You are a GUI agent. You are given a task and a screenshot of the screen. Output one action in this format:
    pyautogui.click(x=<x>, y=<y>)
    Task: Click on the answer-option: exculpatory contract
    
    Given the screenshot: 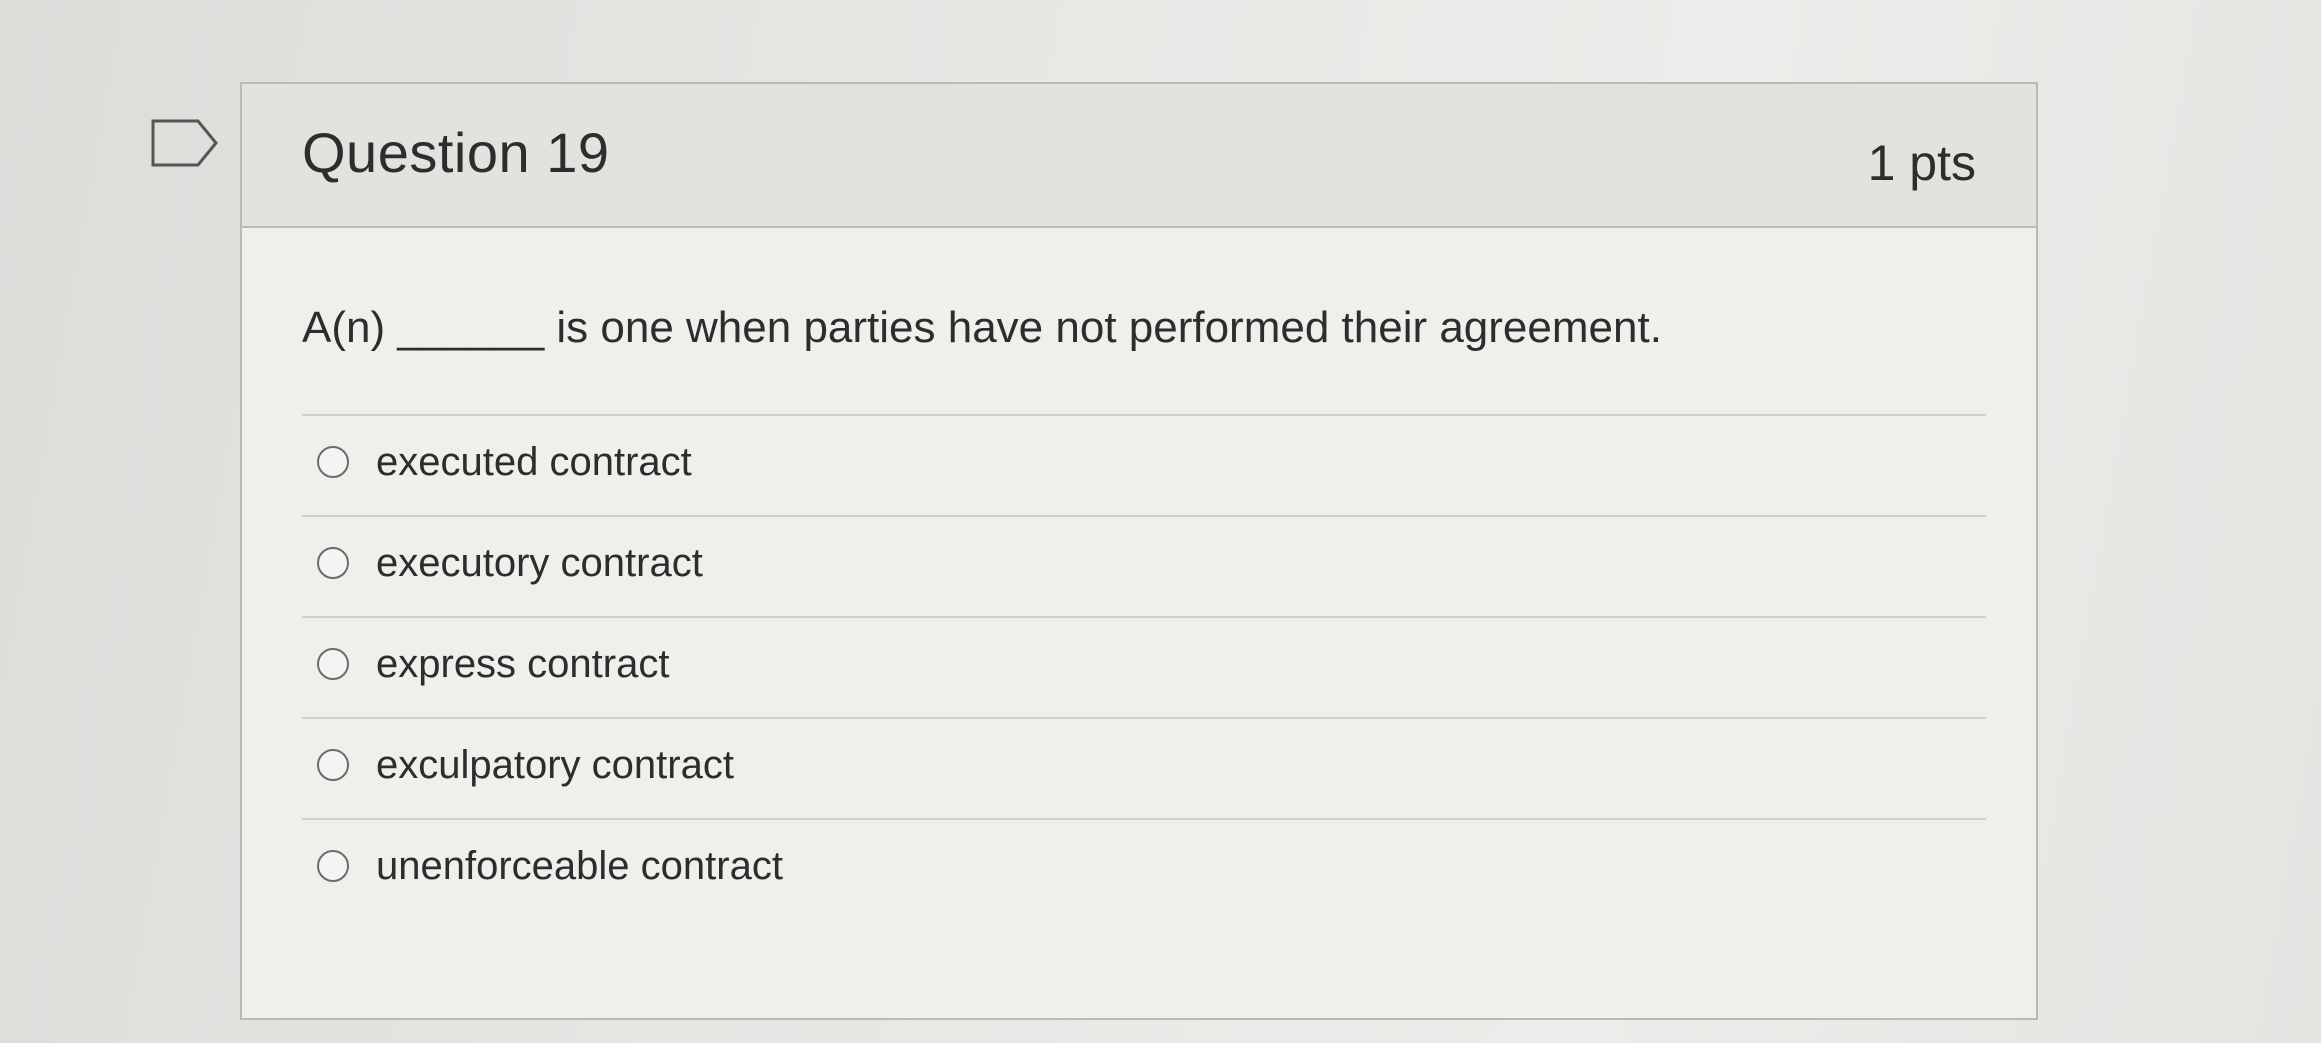 What is the action you would take?
    pyautogui.click(x=1144, y=769)
    